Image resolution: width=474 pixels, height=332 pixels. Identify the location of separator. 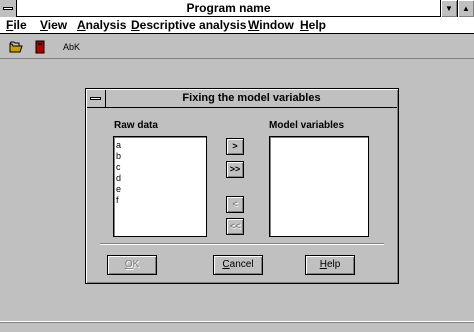
(242, 244).